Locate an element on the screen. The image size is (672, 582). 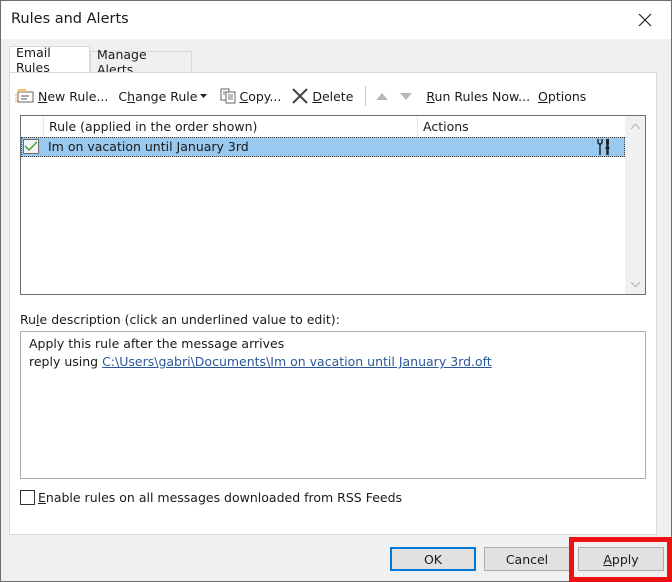
delete-x-icon is located at coordinates (300, 96).